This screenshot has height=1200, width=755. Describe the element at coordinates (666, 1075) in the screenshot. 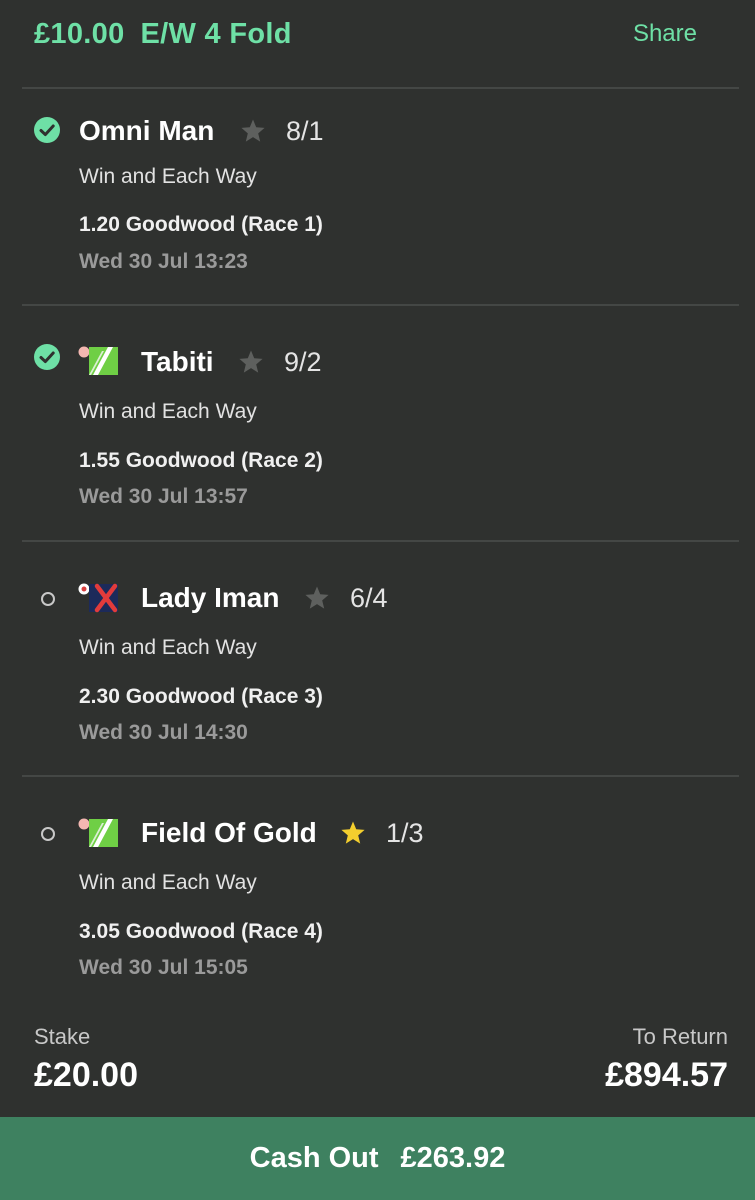

I see `to-return-value: £894.57` at that location.